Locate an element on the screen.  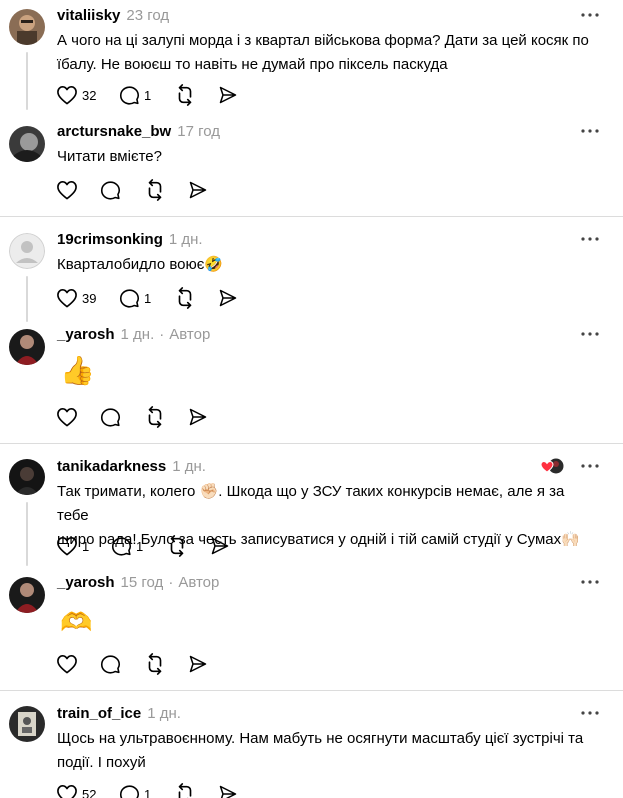
thread-line is located at coordinates (27, 534).